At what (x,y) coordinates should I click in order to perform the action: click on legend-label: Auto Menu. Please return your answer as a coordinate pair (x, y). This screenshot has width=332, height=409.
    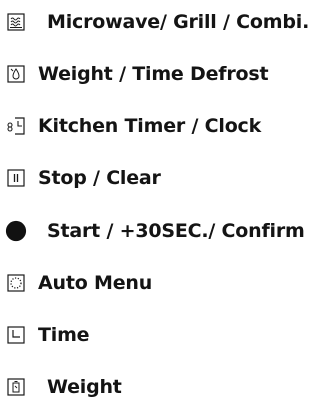
    Looking at the image, I should click on (95, 283).